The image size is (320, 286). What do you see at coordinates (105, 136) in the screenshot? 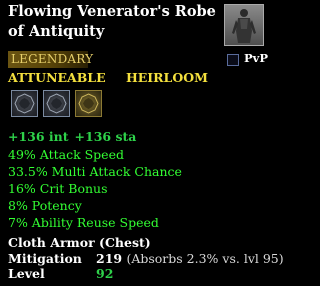
I see `stat-sta: +136 sta` at bounding box center [105, 136].